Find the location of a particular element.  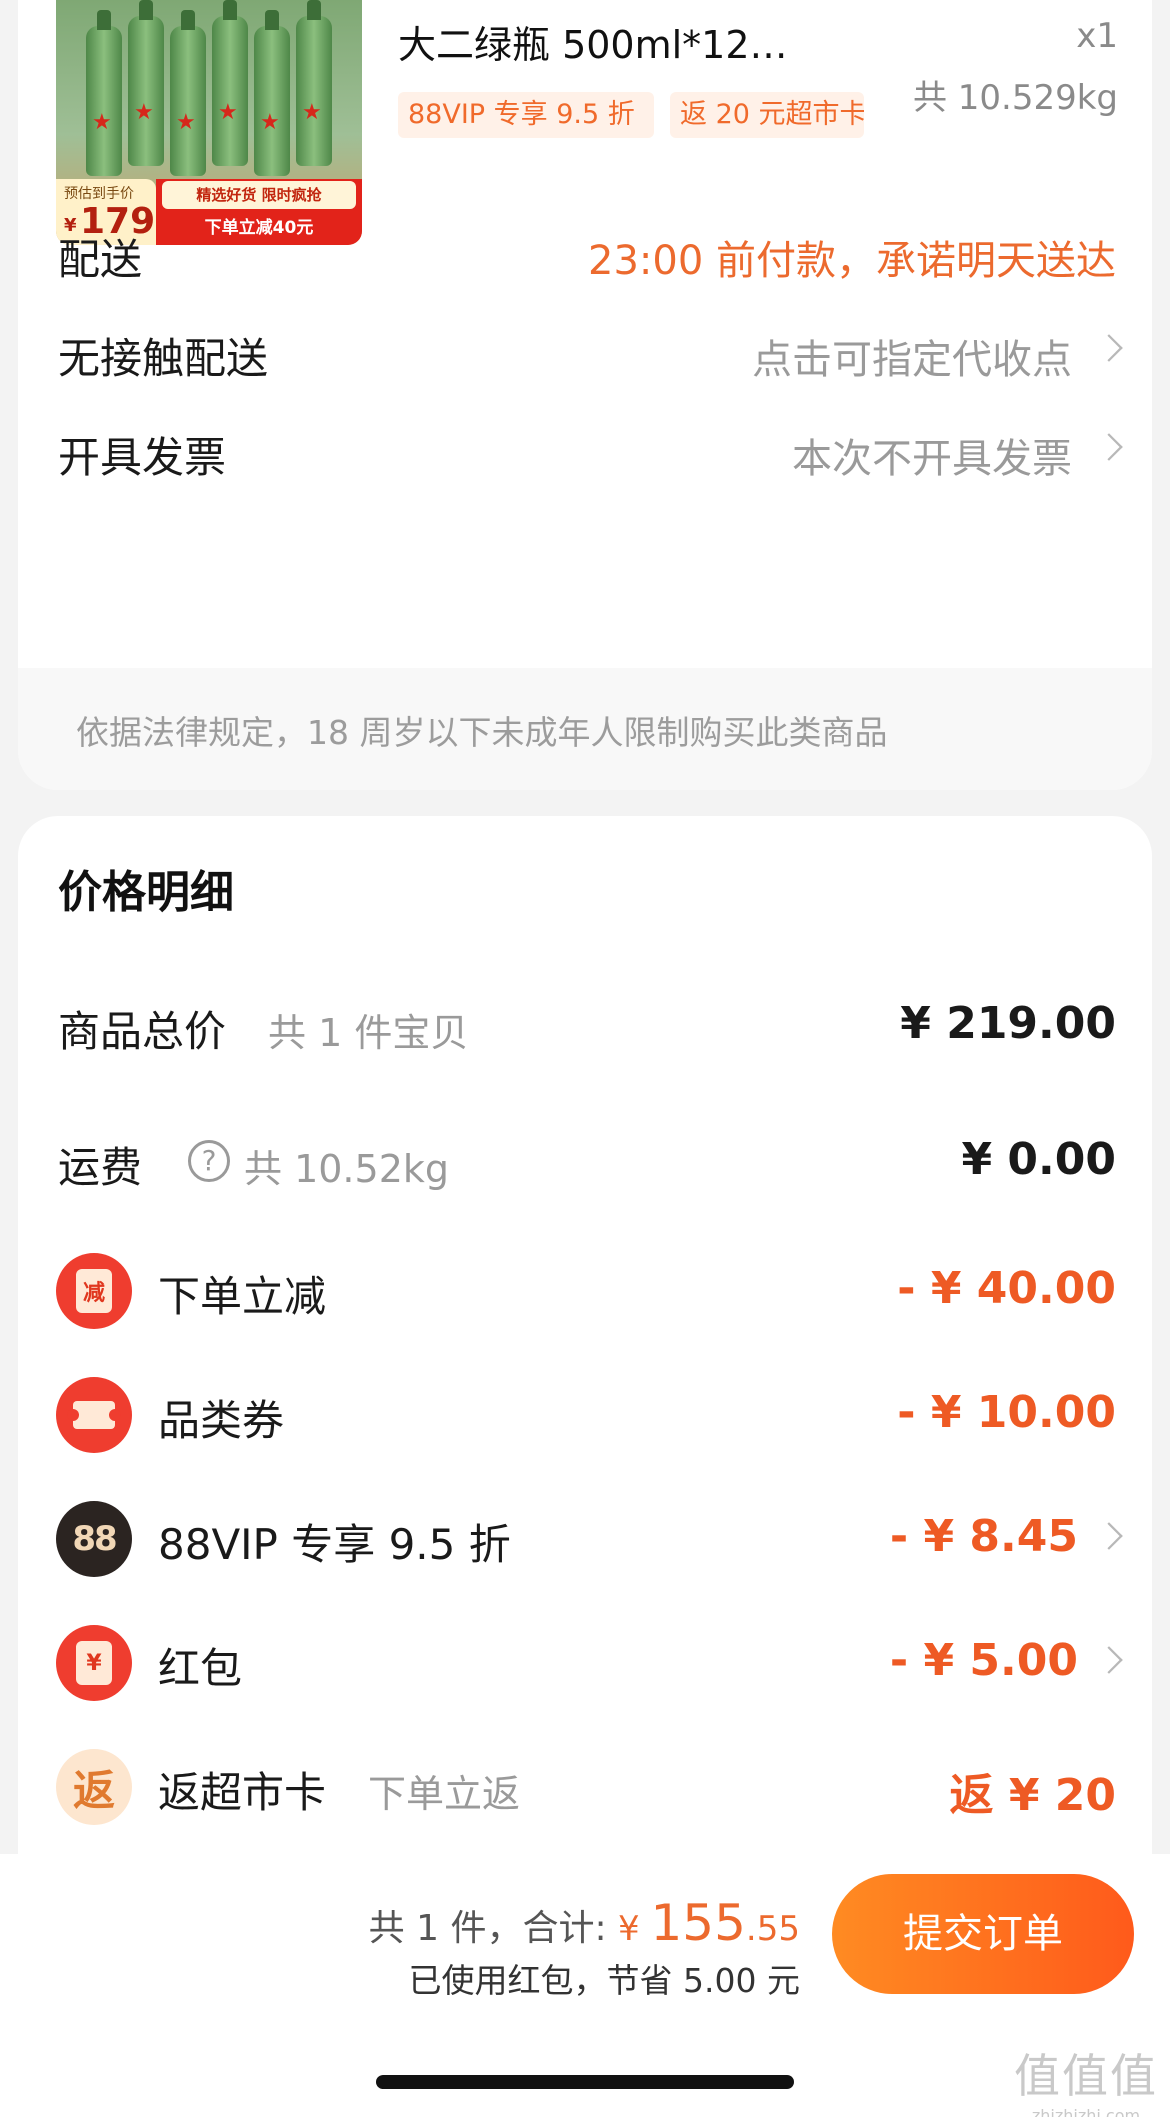

delivery-label: 配送 is located at coordinates (100, 259).